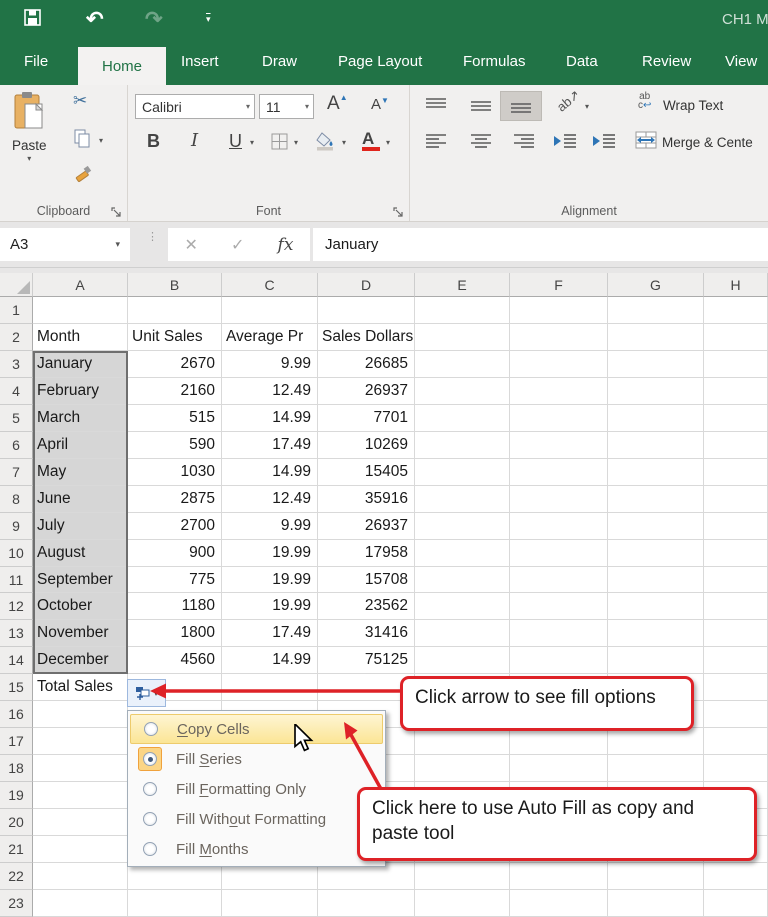  I want to click on cell-G9, so click(656, 526).